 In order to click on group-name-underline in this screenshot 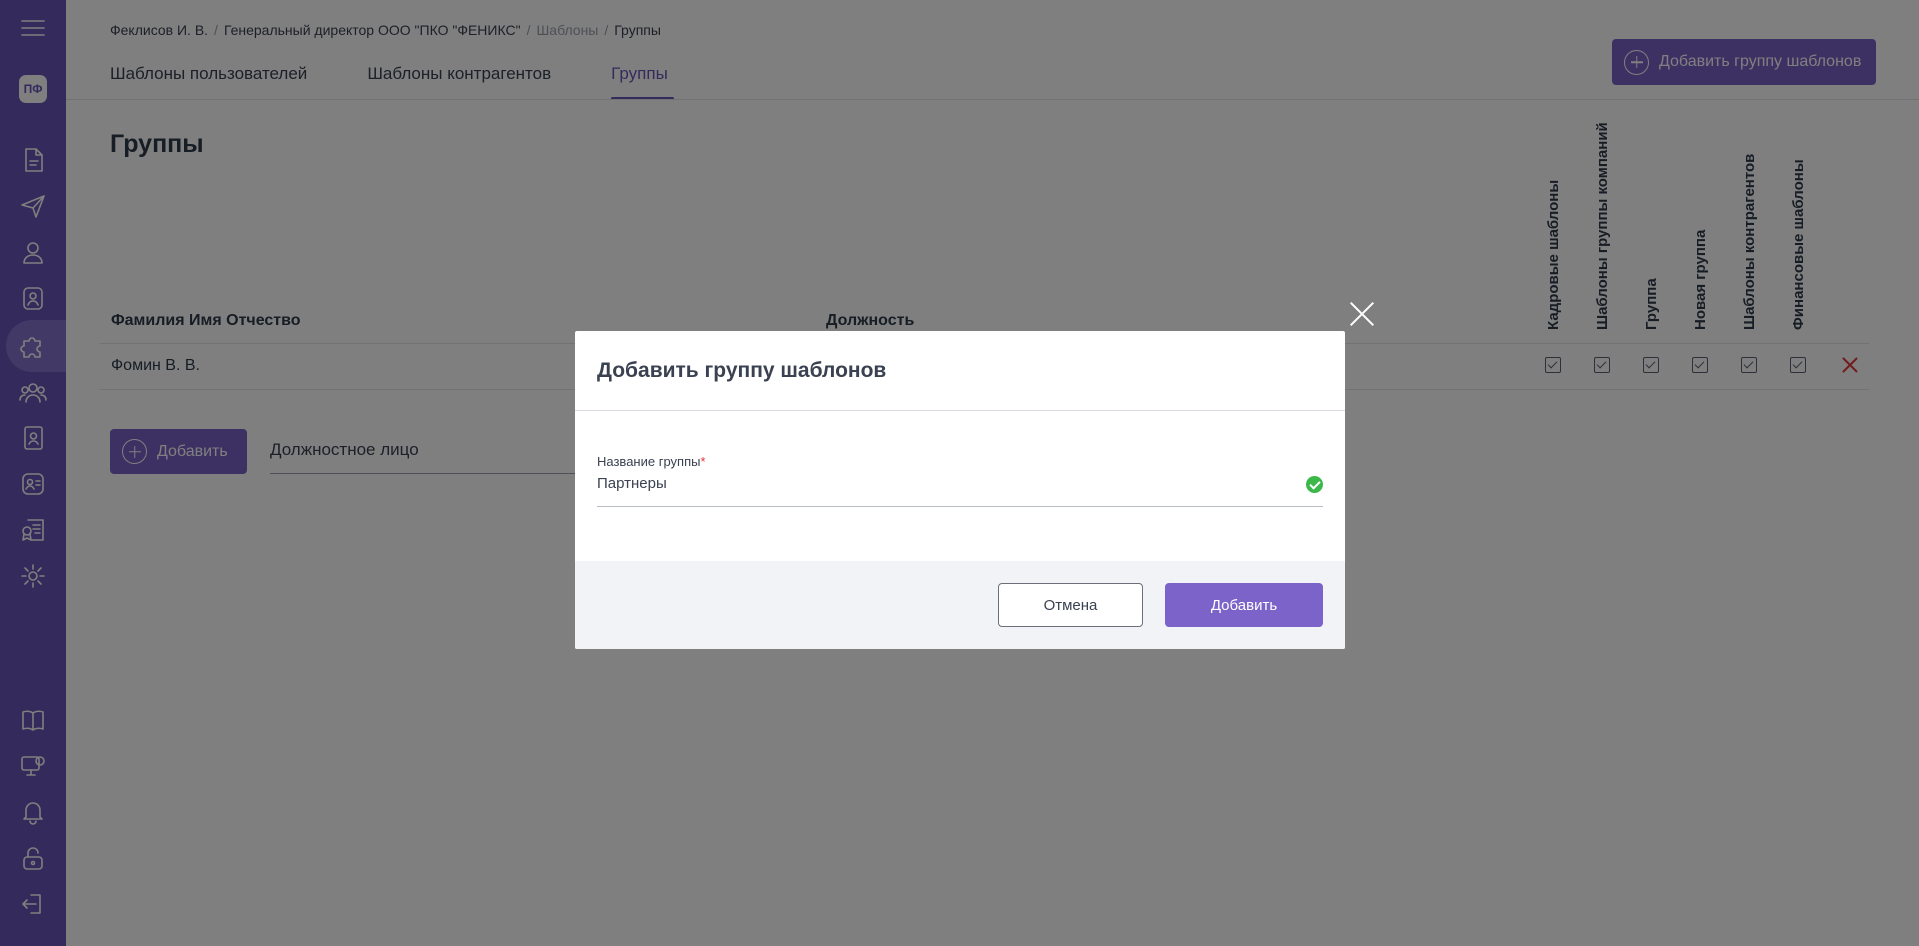, I will do `click(960, 506)`.